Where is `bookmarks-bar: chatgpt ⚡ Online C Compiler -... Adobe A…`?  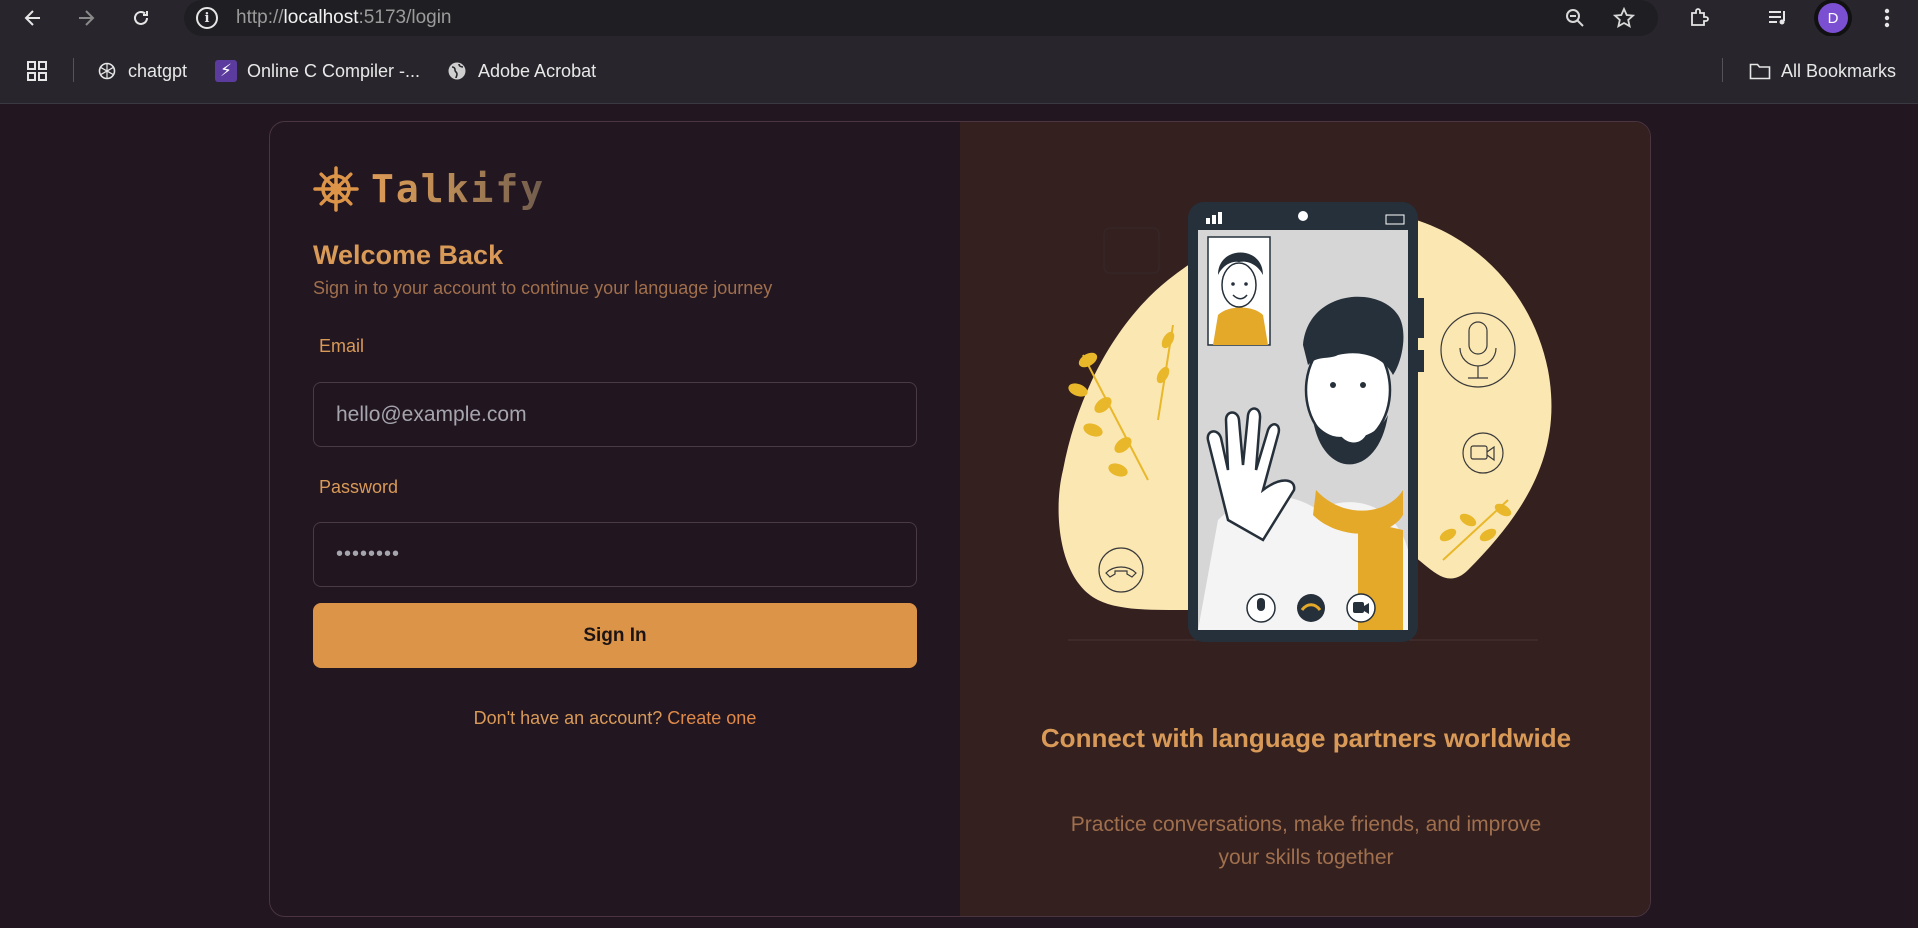
bookmarks-bar: chatgpt ⚡ Online C Compiler -... Adobe A… is located at coordinates (959, 70).